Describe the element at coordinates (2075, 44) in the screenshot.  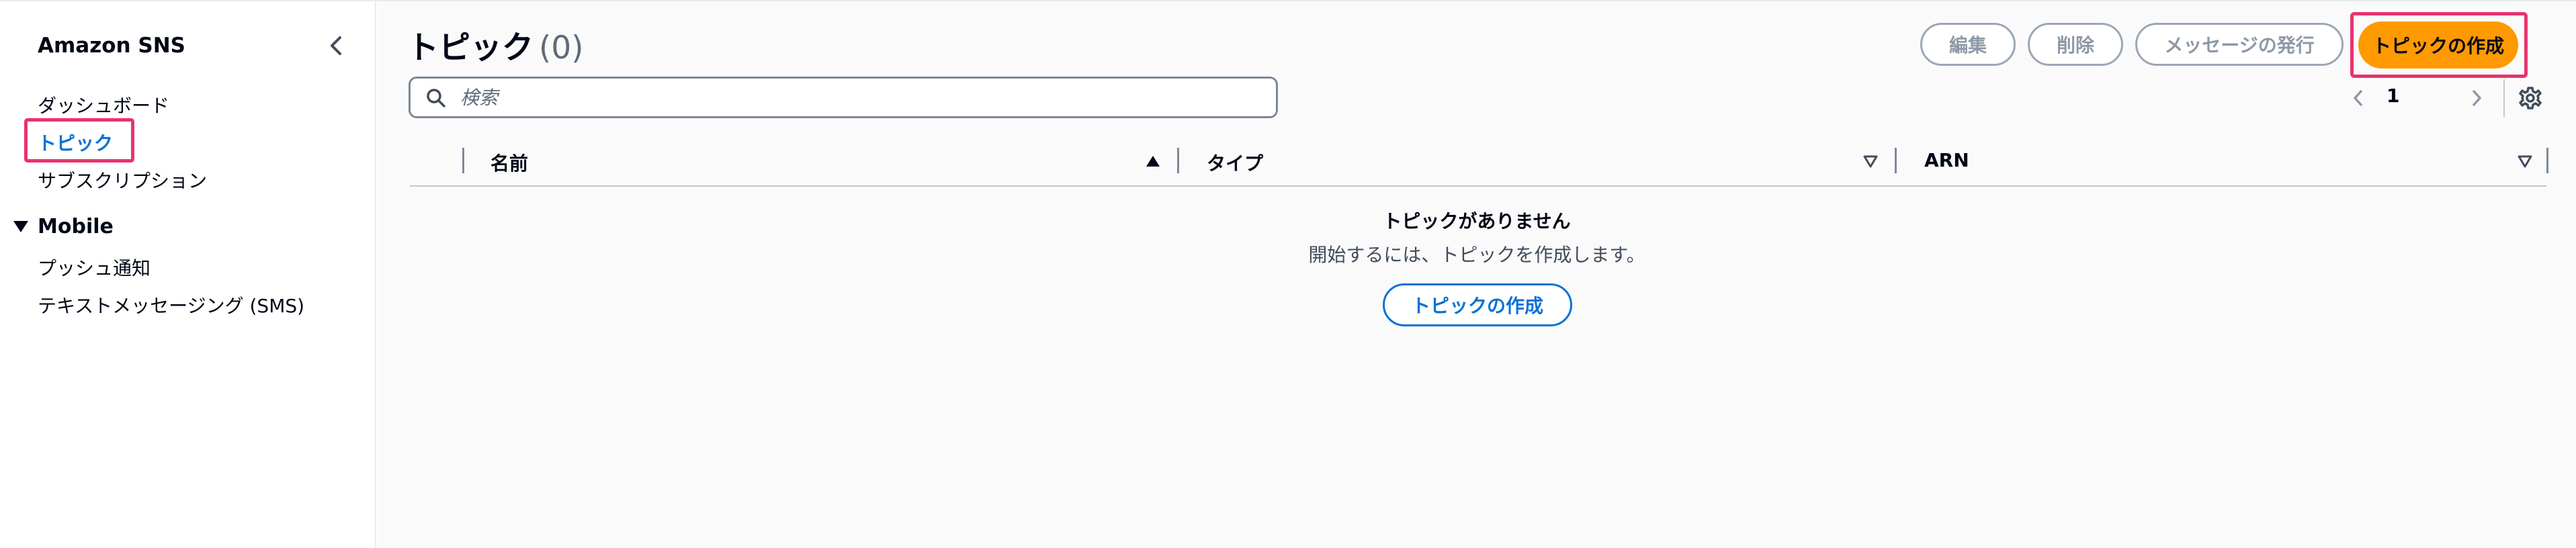
I see `delete-button: 削除` at that location.